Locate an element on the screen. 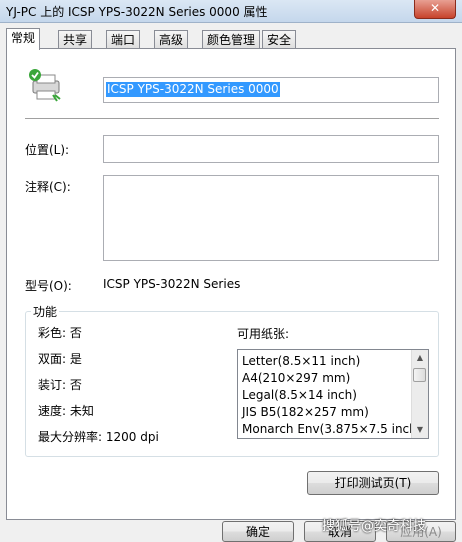 The width and height of the screenshot is (462, 542). title-bar: YJ-PC 上的 ICSP YPS-3022N Series 0000 属性 ✕ is located at coordinates (231, 11).